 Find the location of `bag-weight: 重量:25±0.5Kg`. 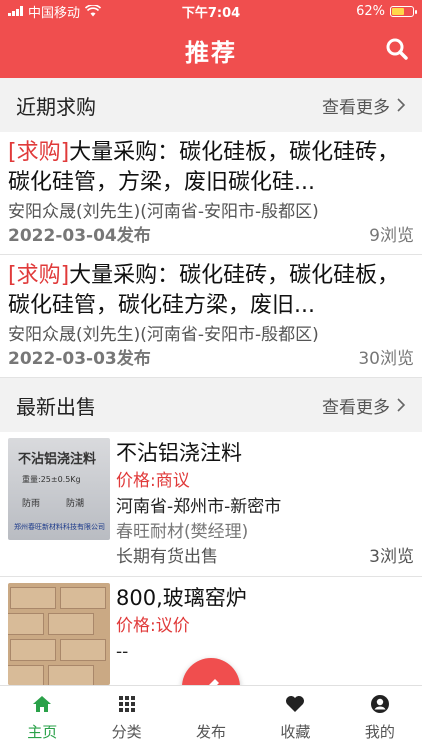

bag-weight: 重量:25±0.5Kg is located at coordinates (51, 479).